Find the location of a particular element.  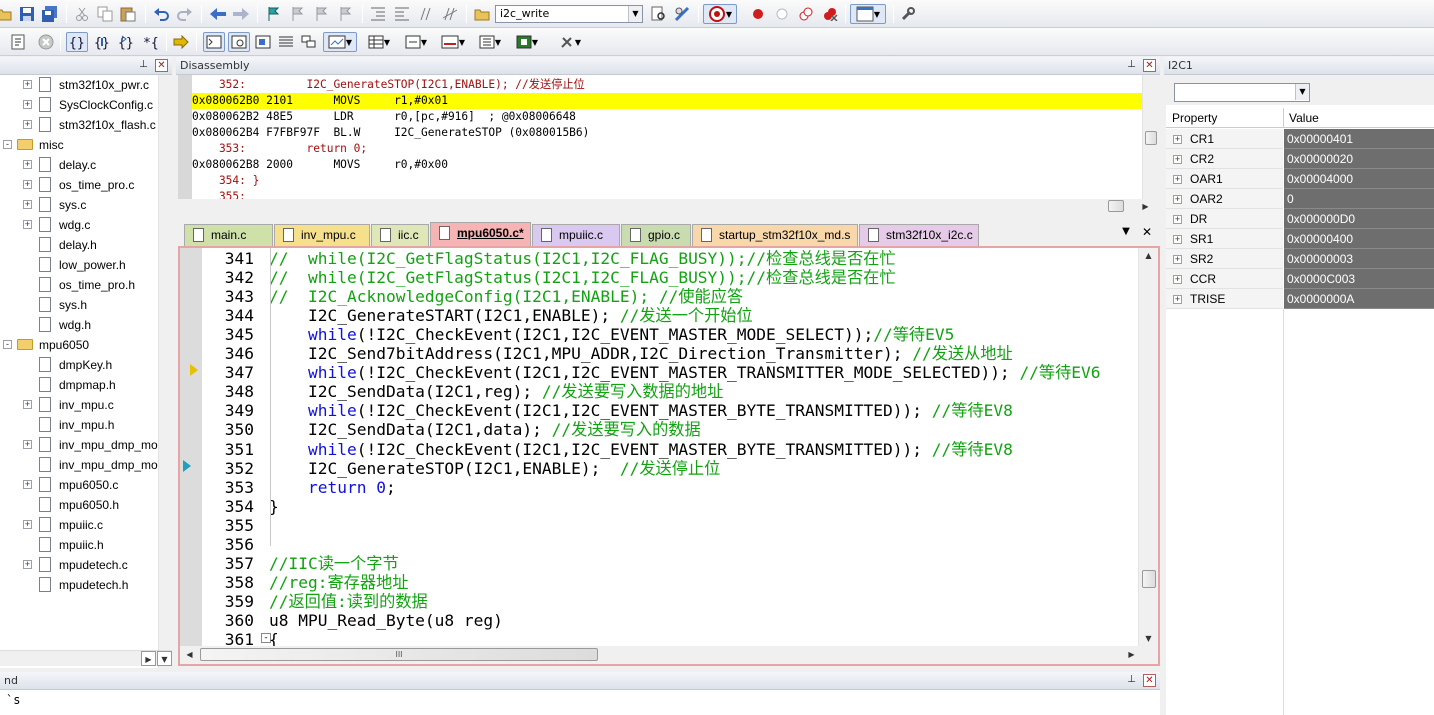

step-out-icon: {} is located at coordinates (126, 42).